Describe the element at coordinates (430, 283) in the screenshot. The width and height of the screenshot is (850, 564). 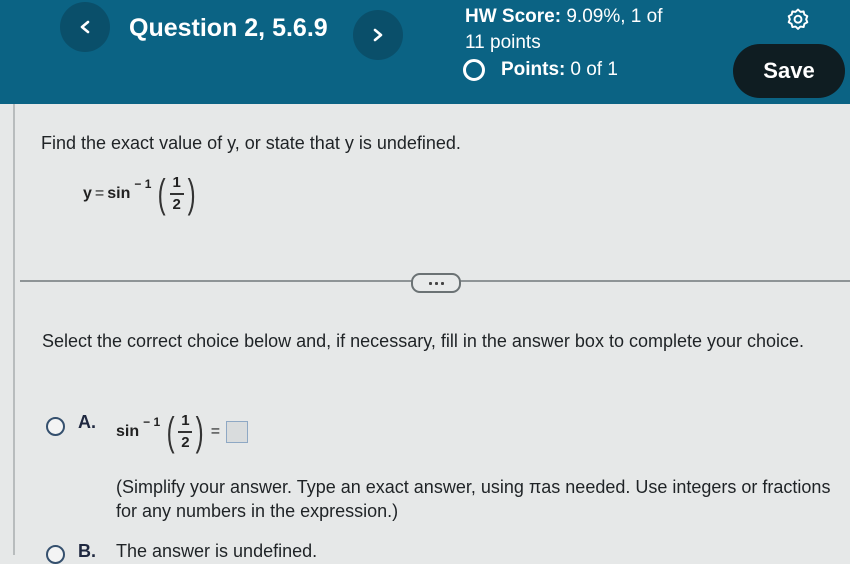
I see `ellipsis-icon` at that location.